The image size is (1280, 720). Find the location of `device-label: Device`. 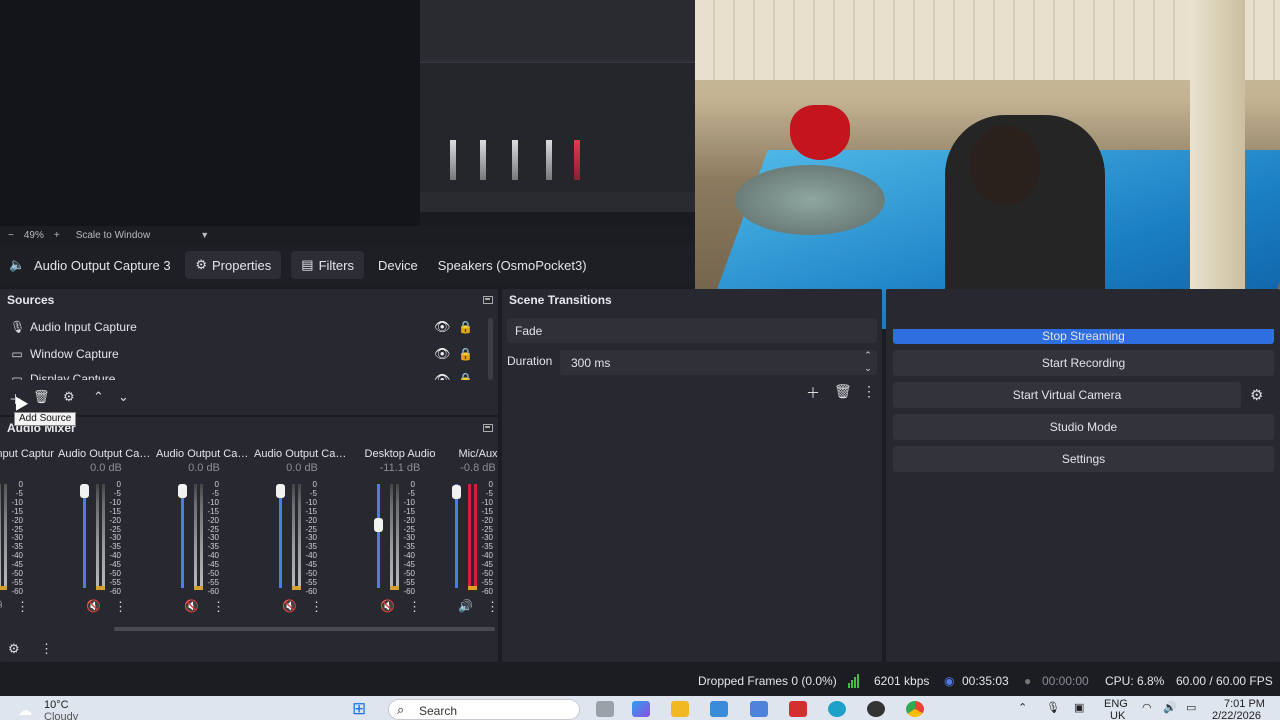

device-label: Device is located at coordinates (397, 265).